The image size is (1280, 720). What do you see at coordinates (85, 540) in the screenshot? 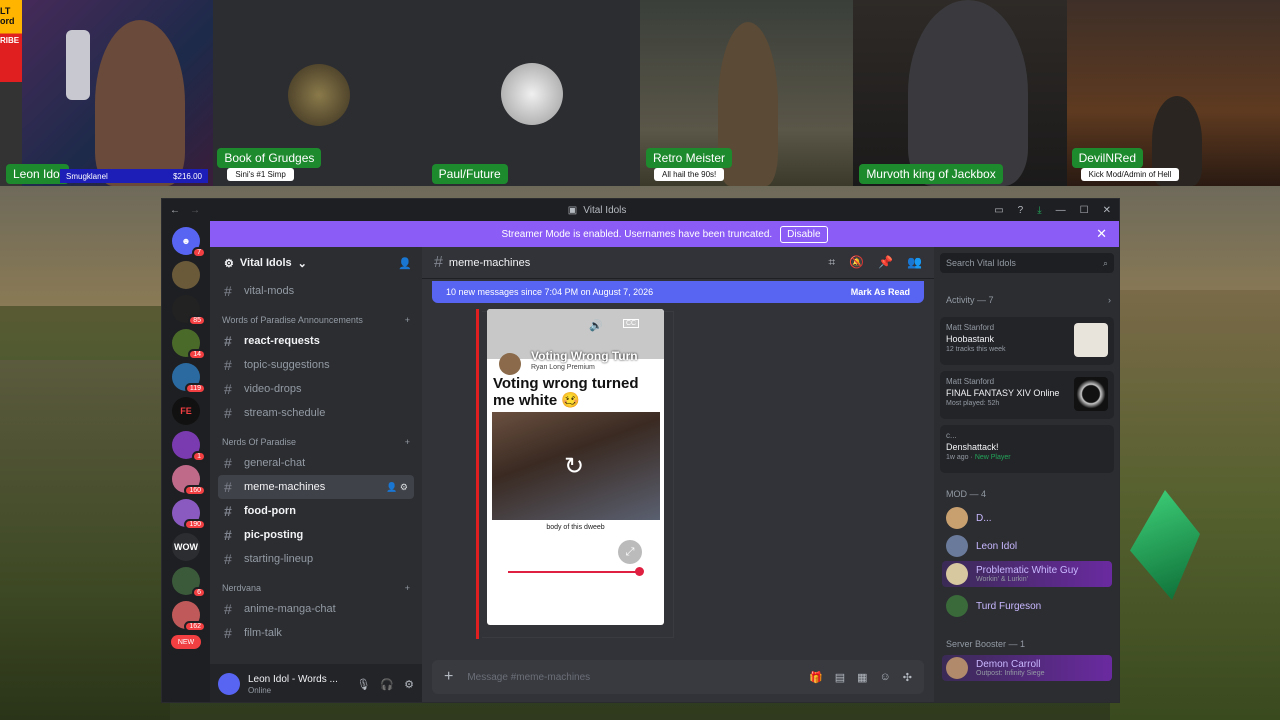
I see `background-hill-left` at bounding box center [85, 540].